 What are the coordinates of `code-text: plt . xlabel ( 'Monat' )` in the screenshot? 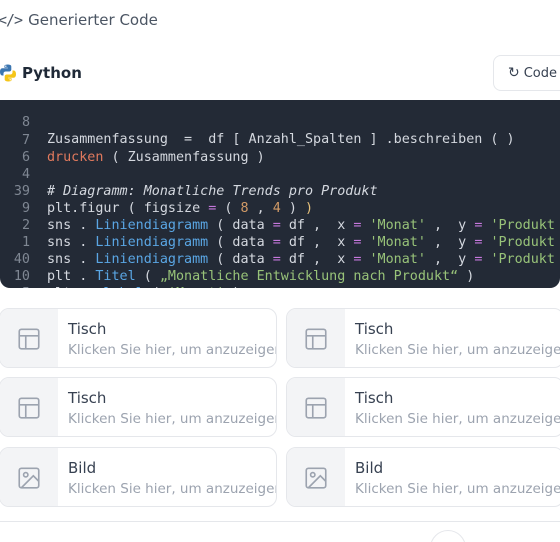 It's located at (144, 286).